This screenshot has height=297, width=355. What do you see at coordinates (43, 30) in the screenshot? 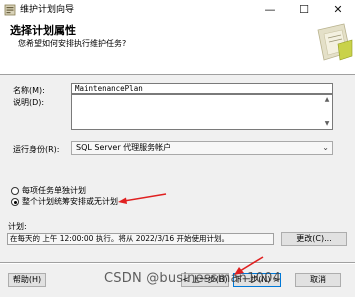
I see `page-title: 选择计划属性` at bounding box center [43, 30].